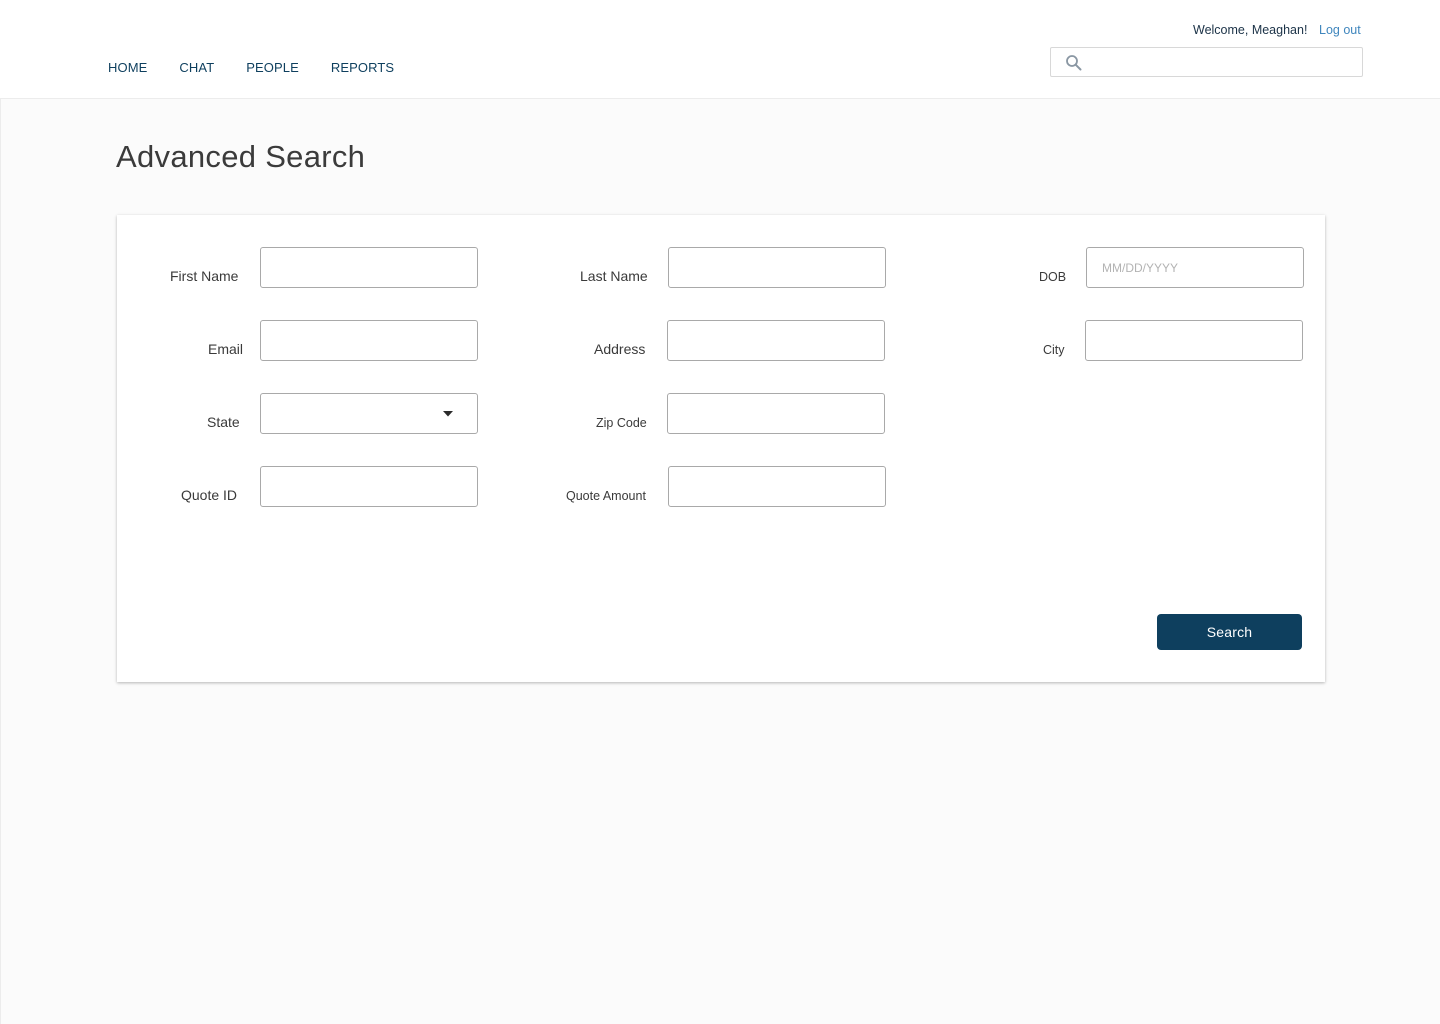 This screenshot has height=1024, width=1440. What do you see at coordinates (776, 413) in the screenshot?
I see `zip-code-input` at bounding box center [776, 413].